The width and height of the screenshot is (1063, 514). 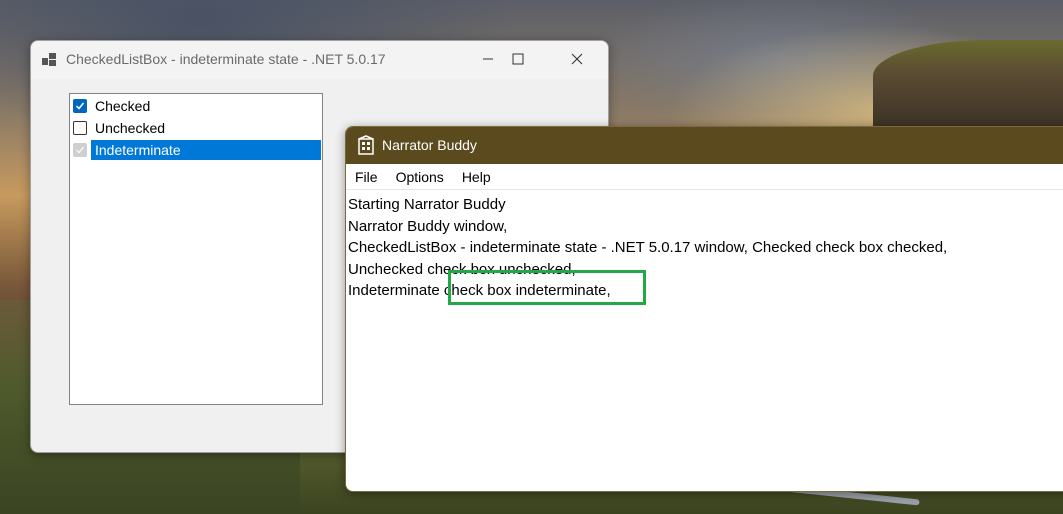 I want to click on output-line: Narrator Buddy window,, so click(x=428, y=226).